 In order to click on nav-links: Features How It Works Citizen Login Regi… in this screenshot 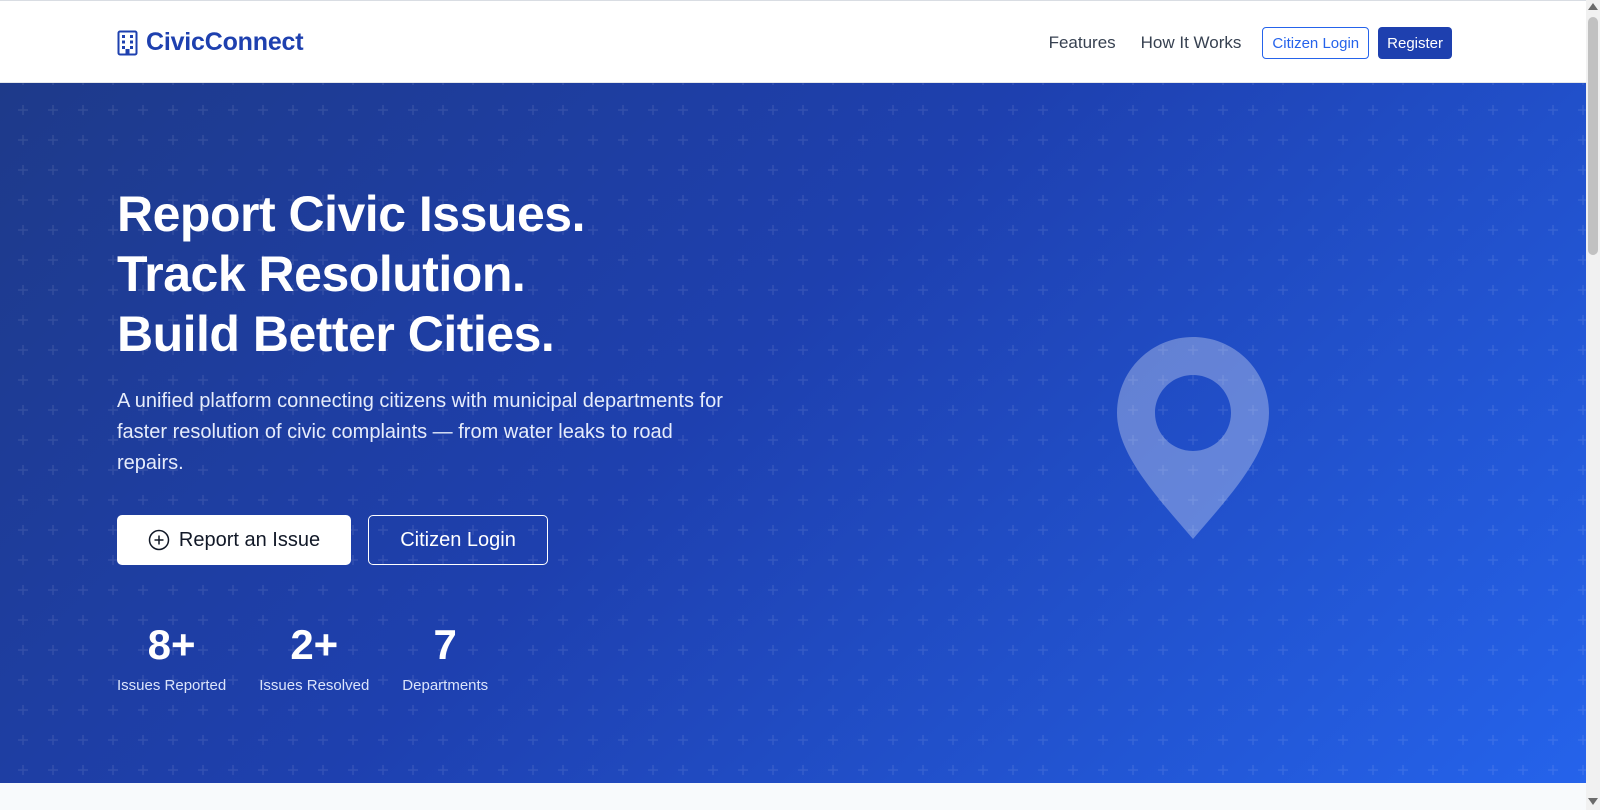, I will do `click(1250, 43)`.